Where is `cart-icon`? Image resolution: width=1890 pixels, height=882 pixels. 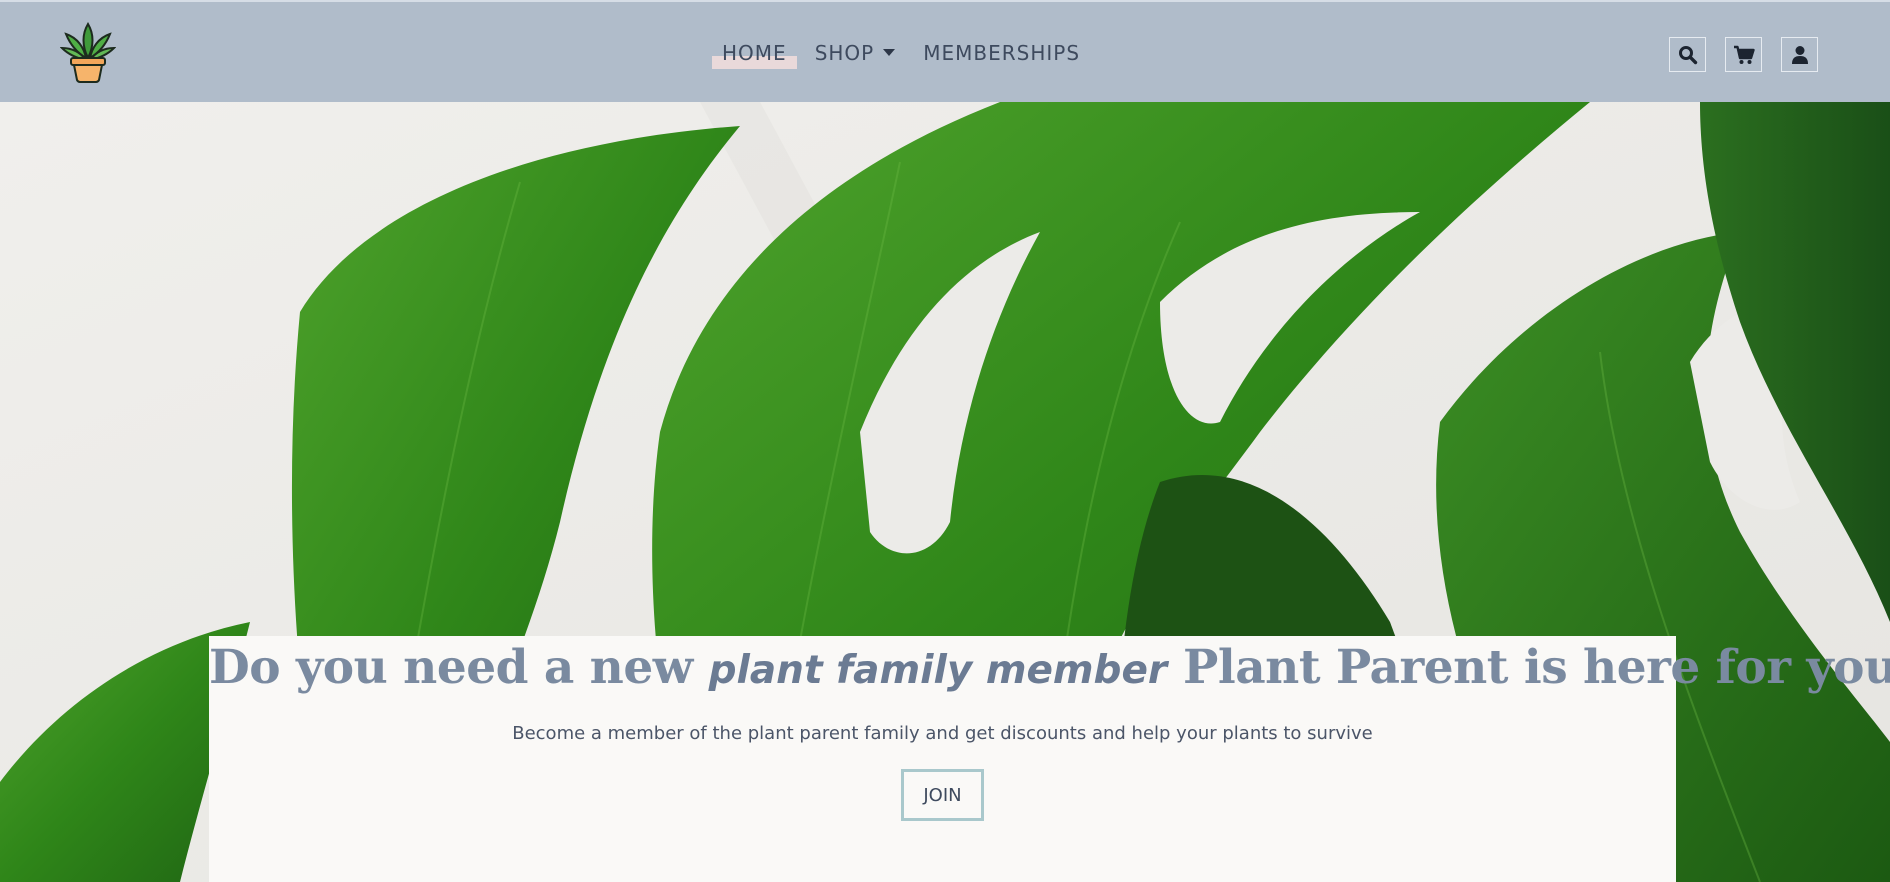 cart-icon is located at coordinates (1744, 54).